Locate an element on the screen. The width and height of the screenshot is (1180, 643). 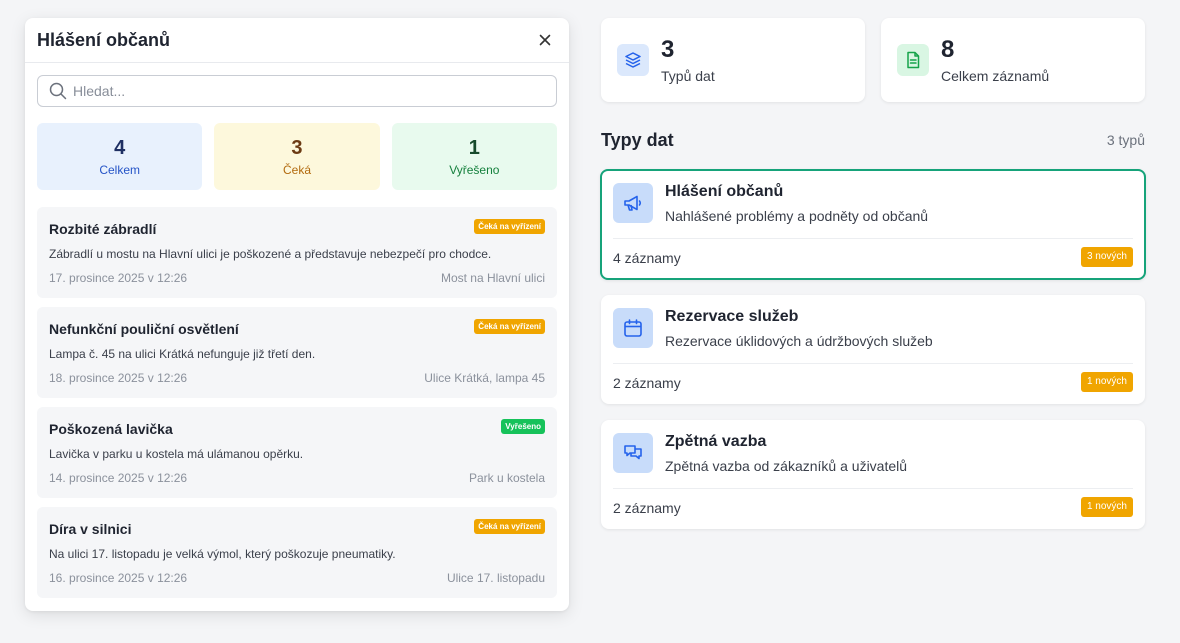
layers-icon is located at coordinates (633, 60).